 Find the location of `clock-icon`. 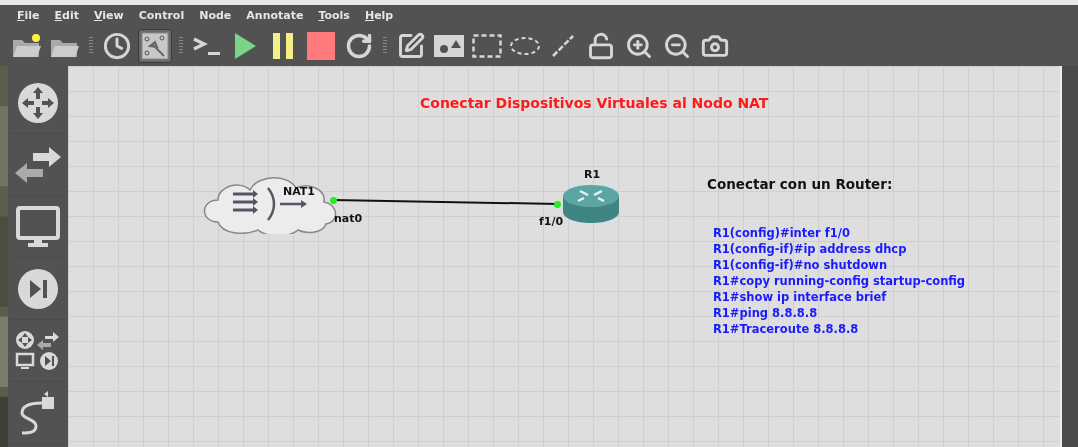

clock-icon is located at coordinates (117, 46).